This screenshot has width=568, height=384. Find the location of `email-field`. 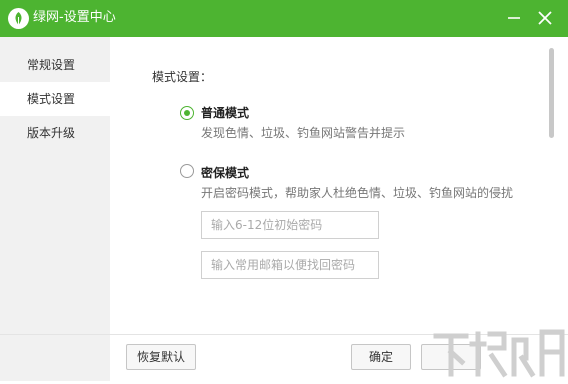

email-field is located at coordinates (290, 265).